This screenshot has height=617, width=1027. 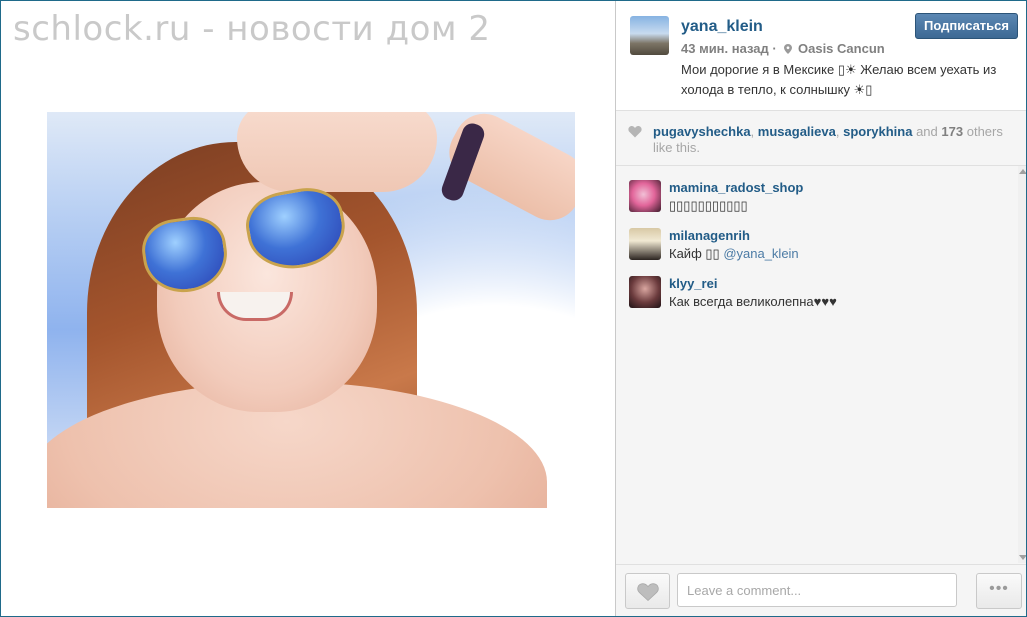 I want to click on comment-item: klyy_rei Как всегда великолепна♥♥♥, so click(x=816, y=285).